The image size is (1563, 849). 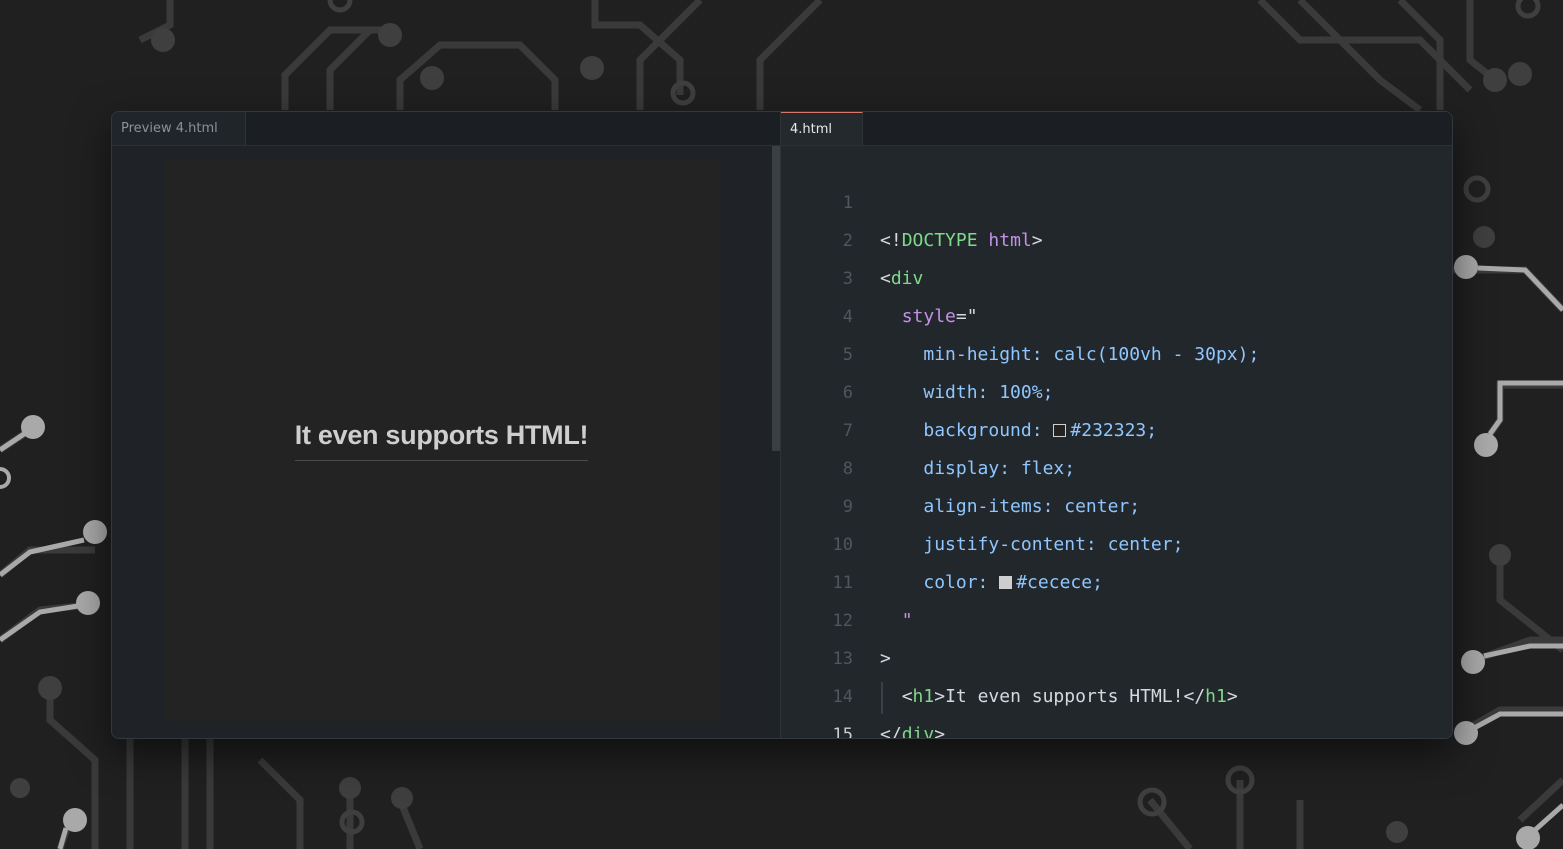 I want to click on code-line: 11 ", so click(x=1116, y=578).